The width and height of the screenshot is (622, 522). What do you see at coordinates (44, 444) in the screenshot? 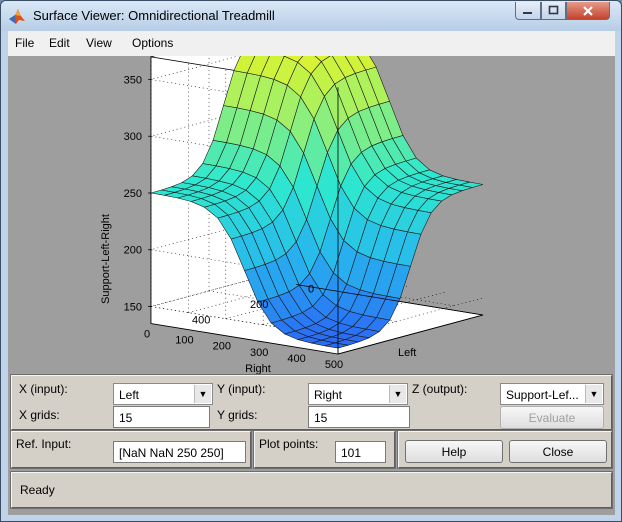
I see `ref-input-label: Ref. Input:` at bounding box center [44, 444].